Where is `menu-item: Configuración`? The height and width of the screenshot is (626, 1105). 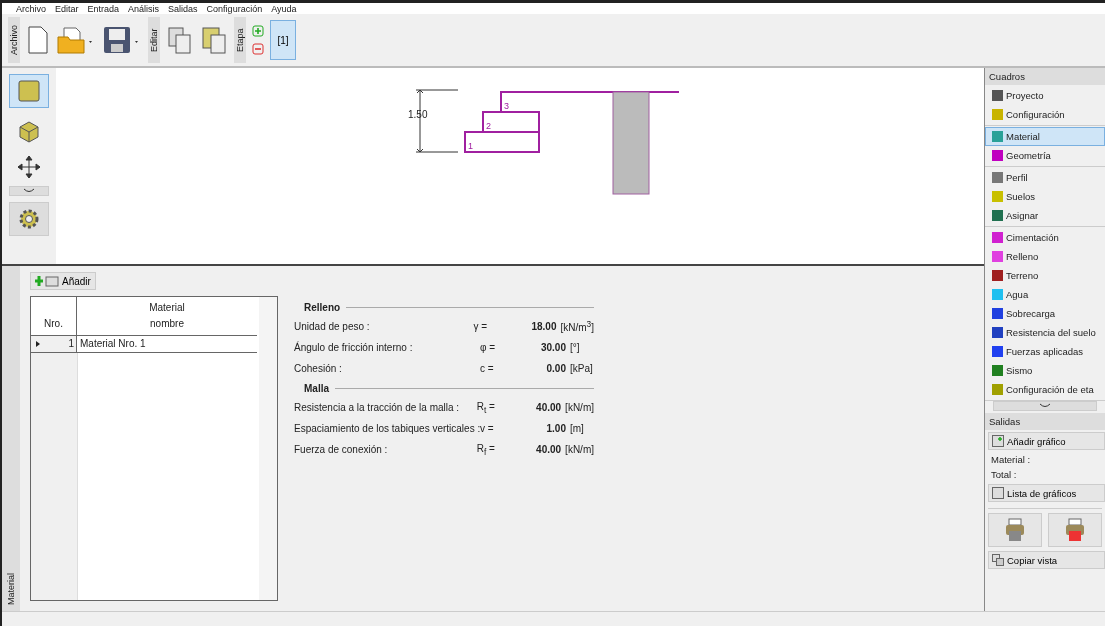 menu-item: Configuración is located at coordinates (234, 9).